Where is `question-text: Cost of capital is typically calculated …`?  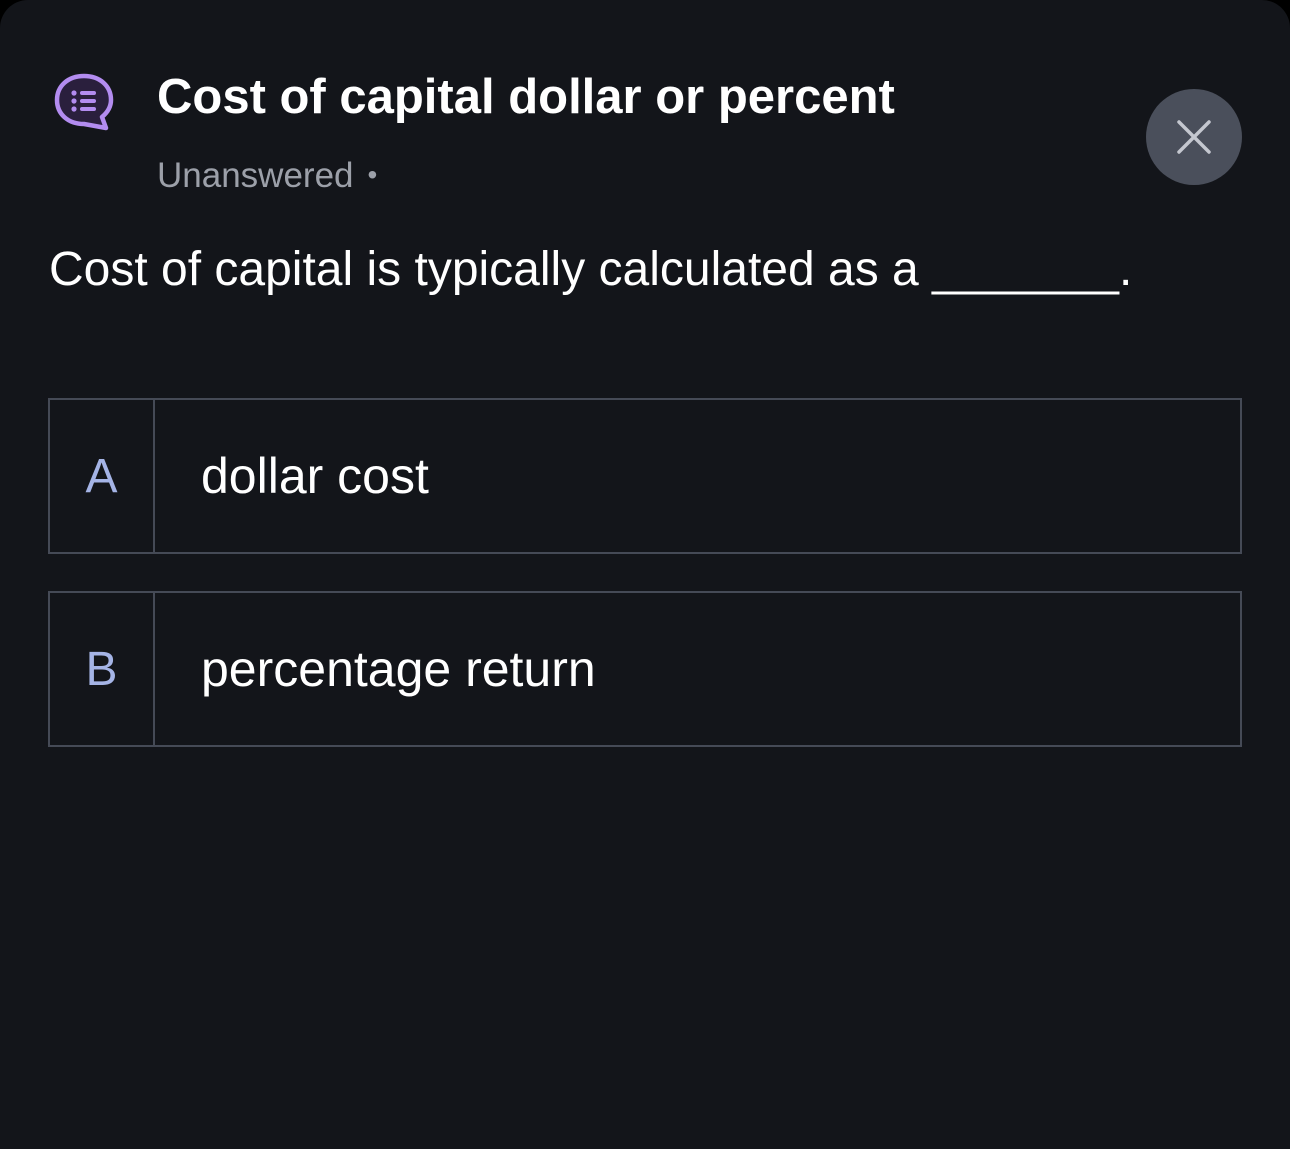 question-text: Cost of capital is typically calculated … is located at coordinates (591, 269).